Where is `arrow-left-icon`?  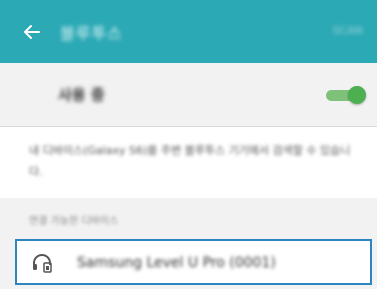
arrow-left-icon is located at coordinates (32, 31).